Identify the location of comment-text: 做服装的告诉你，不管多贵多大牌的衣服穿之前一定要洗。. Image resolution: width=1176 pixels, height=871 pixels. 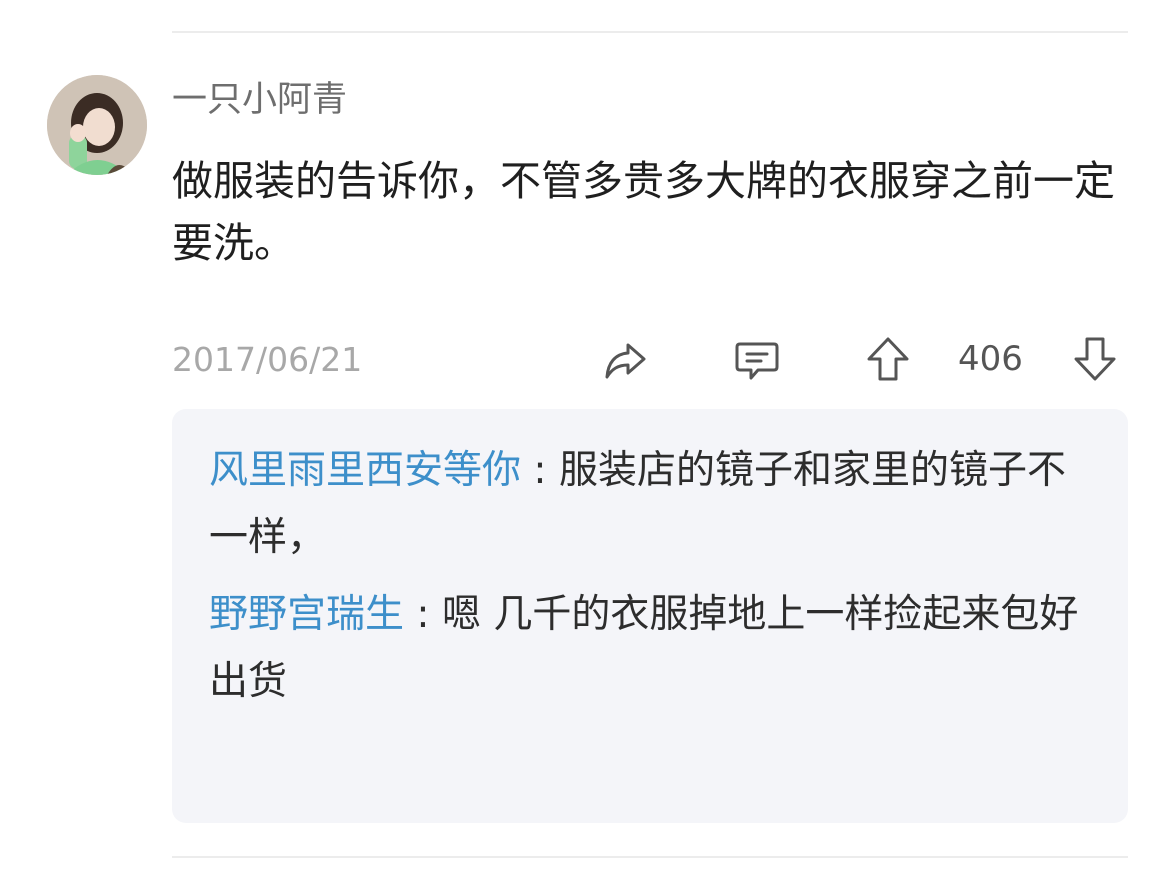
(643, 212).